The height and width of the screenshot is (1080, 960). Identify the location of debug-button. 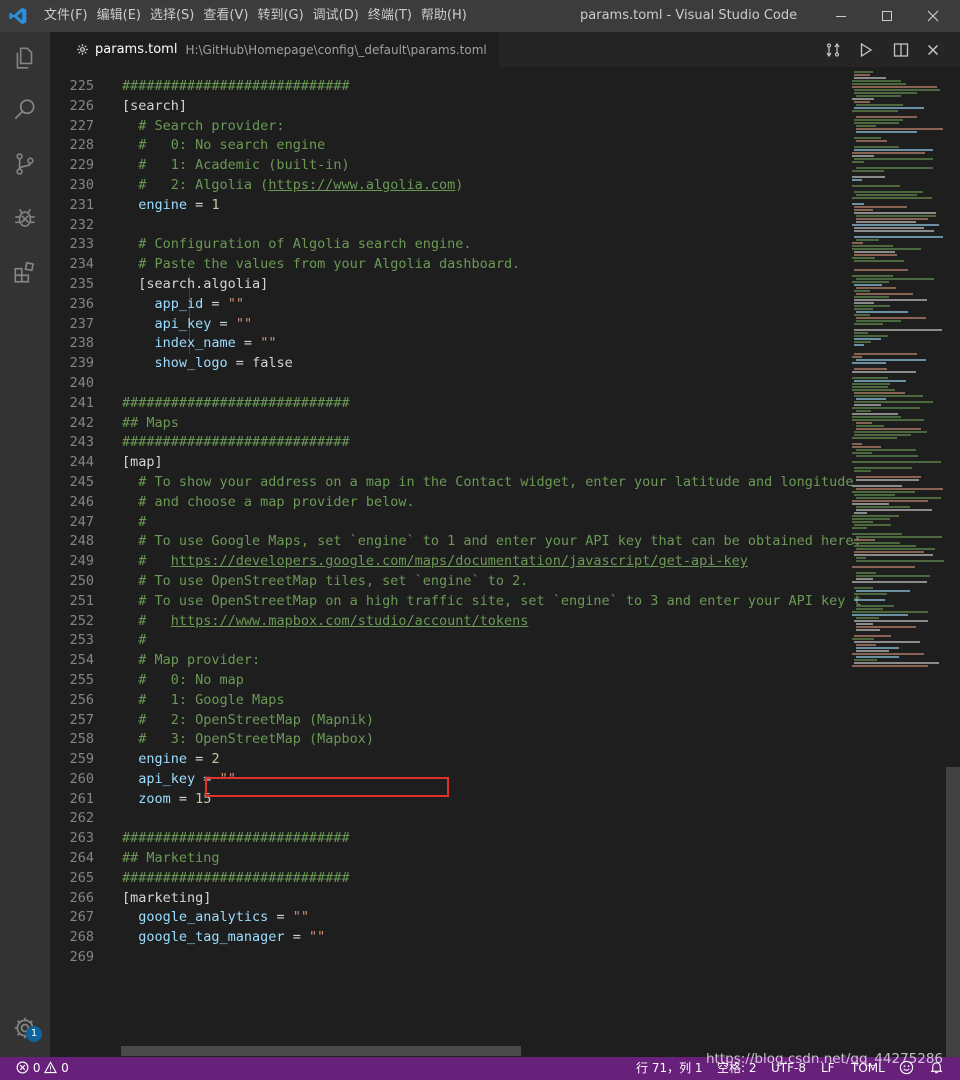
(25, 218).